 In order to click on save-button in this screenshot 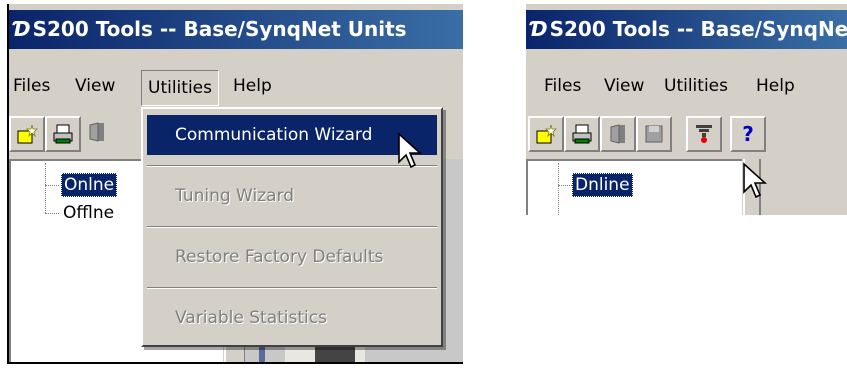, I will do `click(654, 134)`.